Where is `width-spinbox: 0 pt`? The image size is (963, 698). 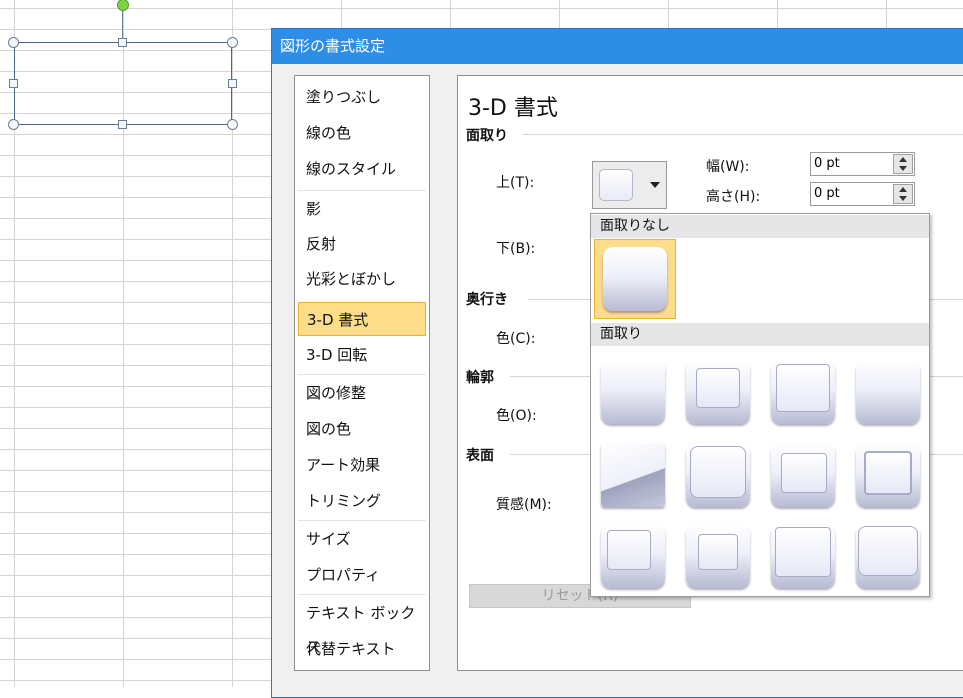 width-spinbox: 0 pt is located at coordinates (862, 164).